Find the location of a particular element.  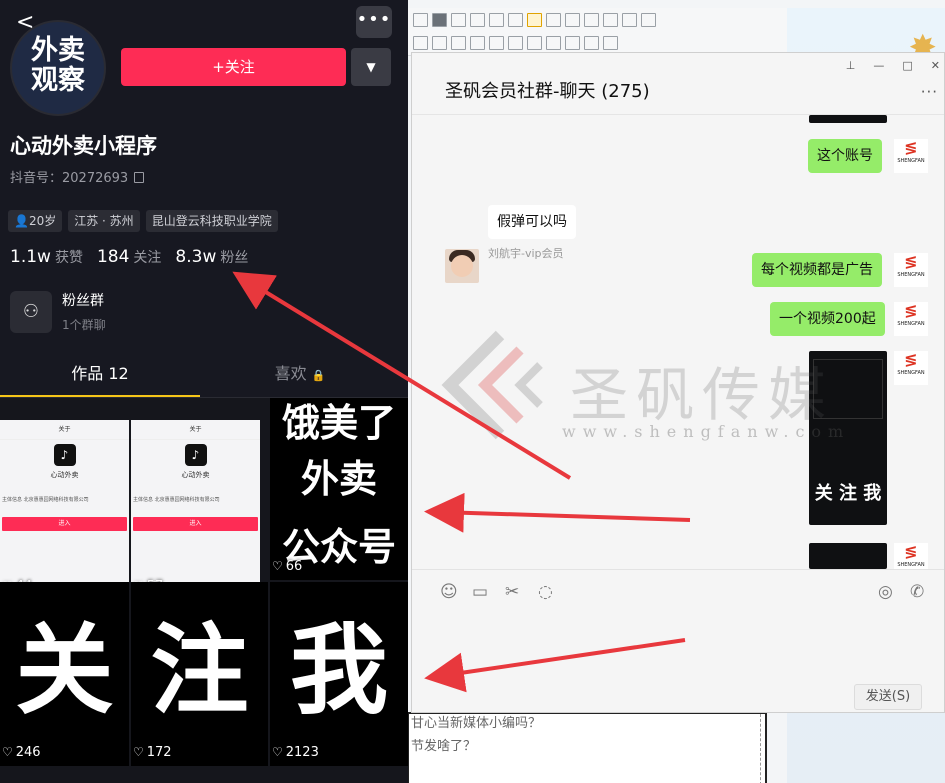

stat-likes: 1.1w 获赞 is located at coordinates (46, 257).